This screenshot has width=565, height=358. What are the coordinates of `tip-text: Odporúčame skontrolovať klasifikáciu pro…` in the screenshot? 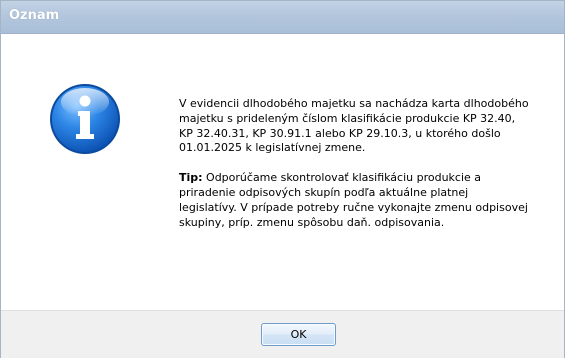 It's located at (353, 200).